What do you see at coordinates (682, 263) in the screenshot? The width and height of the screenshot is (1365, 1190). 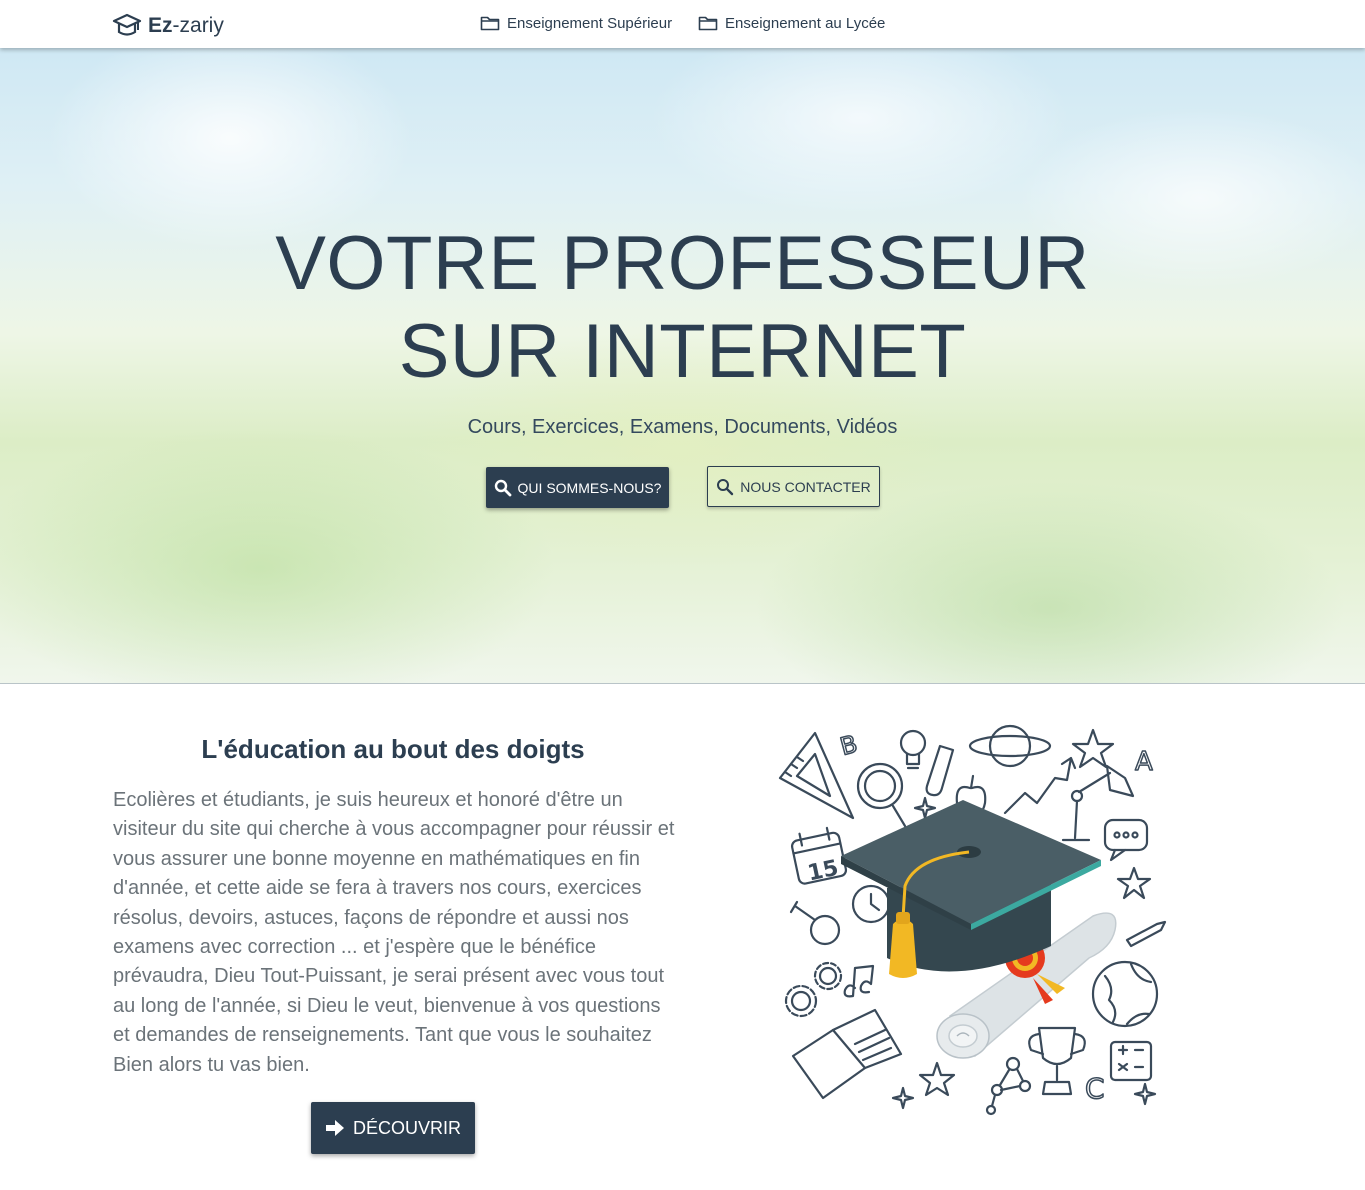 I see `hero-title-line-1: VOTRE PROFESSEUR` at bounding box center [682, 263].